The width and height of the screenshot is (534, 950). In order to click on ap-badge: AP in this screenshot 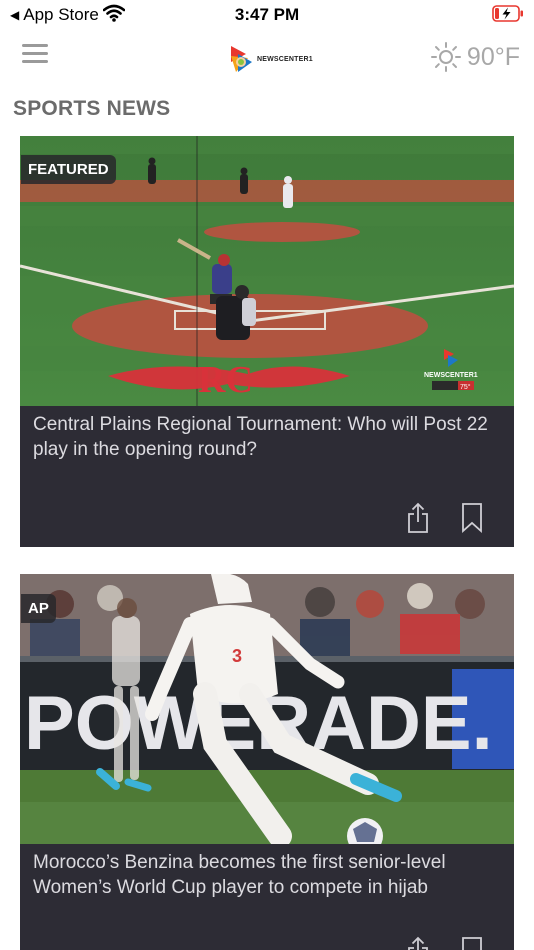, I will do `click(38, 608)`.